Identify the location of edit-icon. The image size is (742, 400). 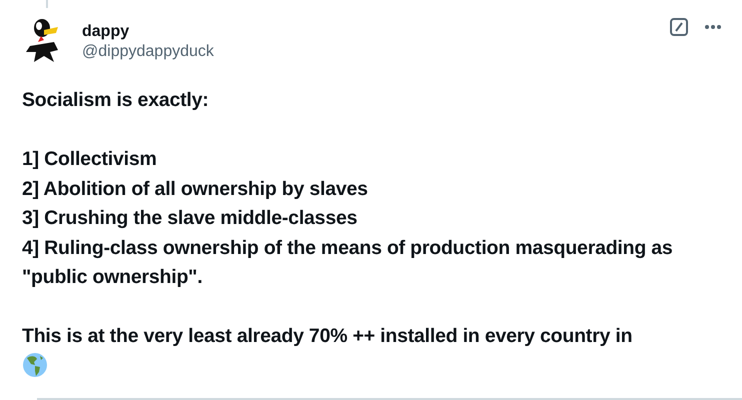
(679, 27).